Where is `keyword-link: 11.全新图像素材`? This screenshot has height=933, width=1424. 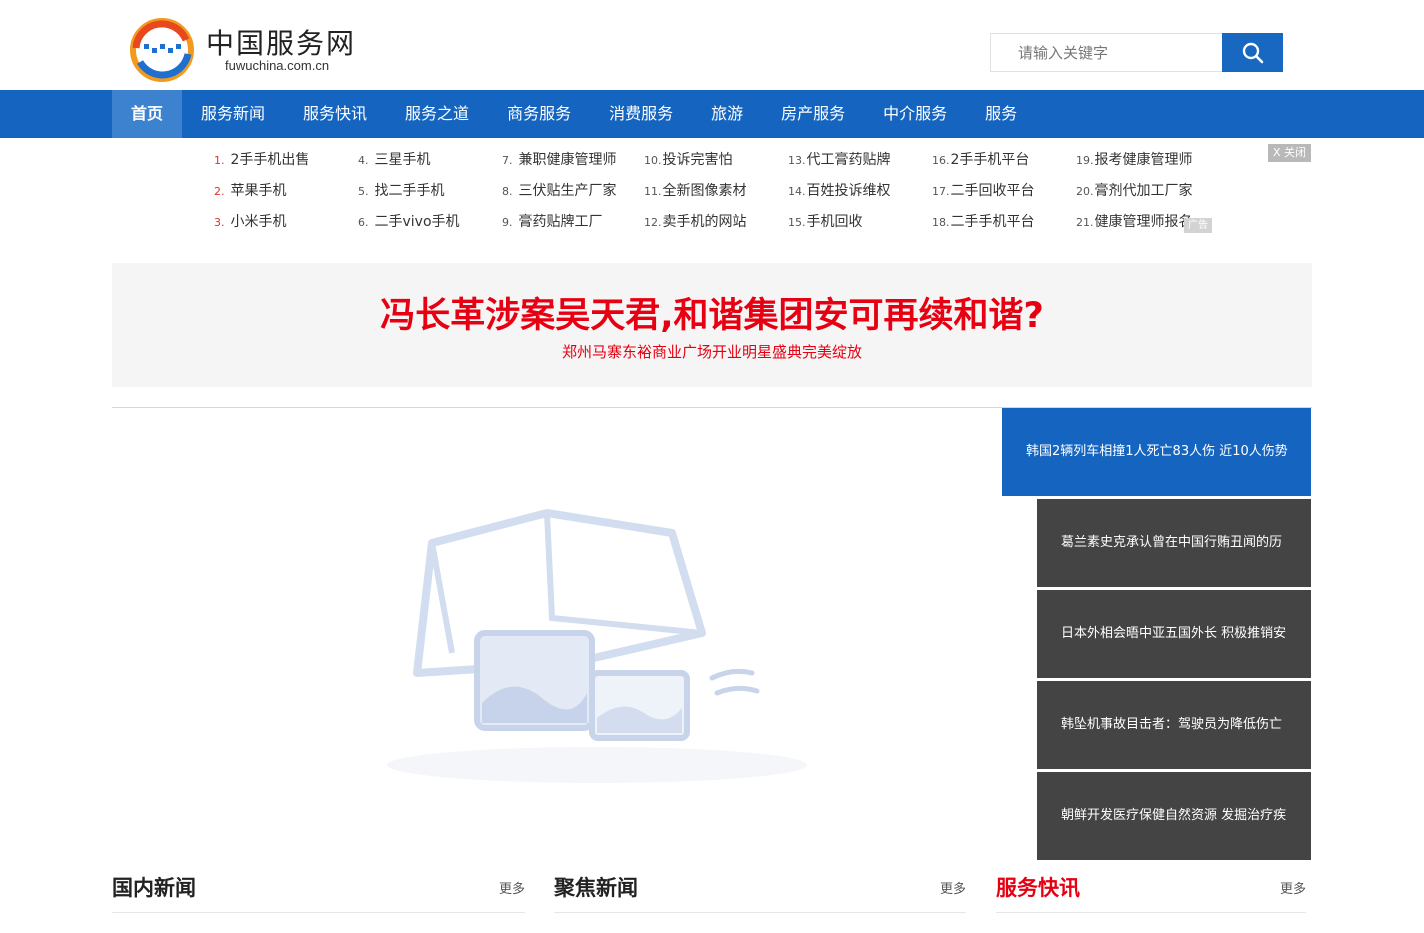 keyword-link: 11.全新图像素材 is located at coordinates (695, 190).